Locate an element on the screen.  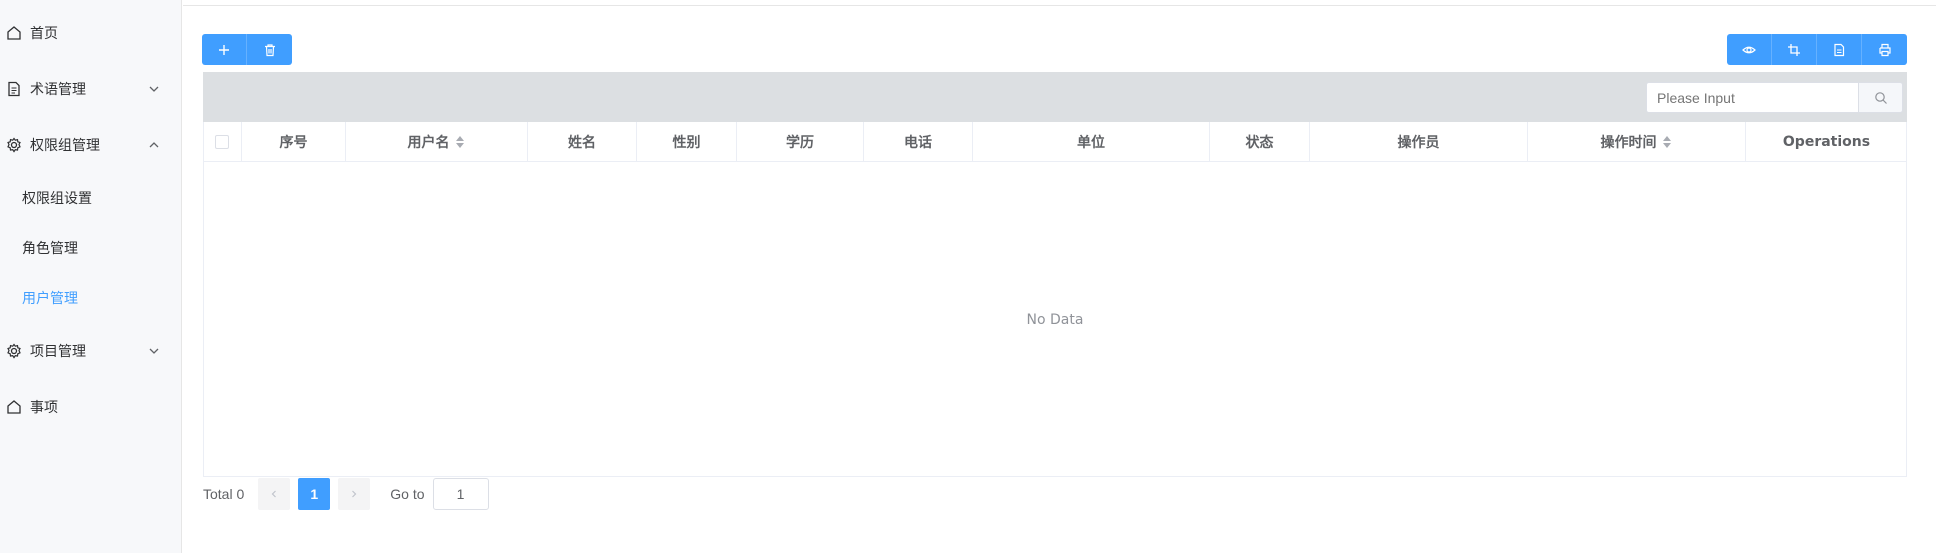
print-button is located at coordinates (1884, 49).